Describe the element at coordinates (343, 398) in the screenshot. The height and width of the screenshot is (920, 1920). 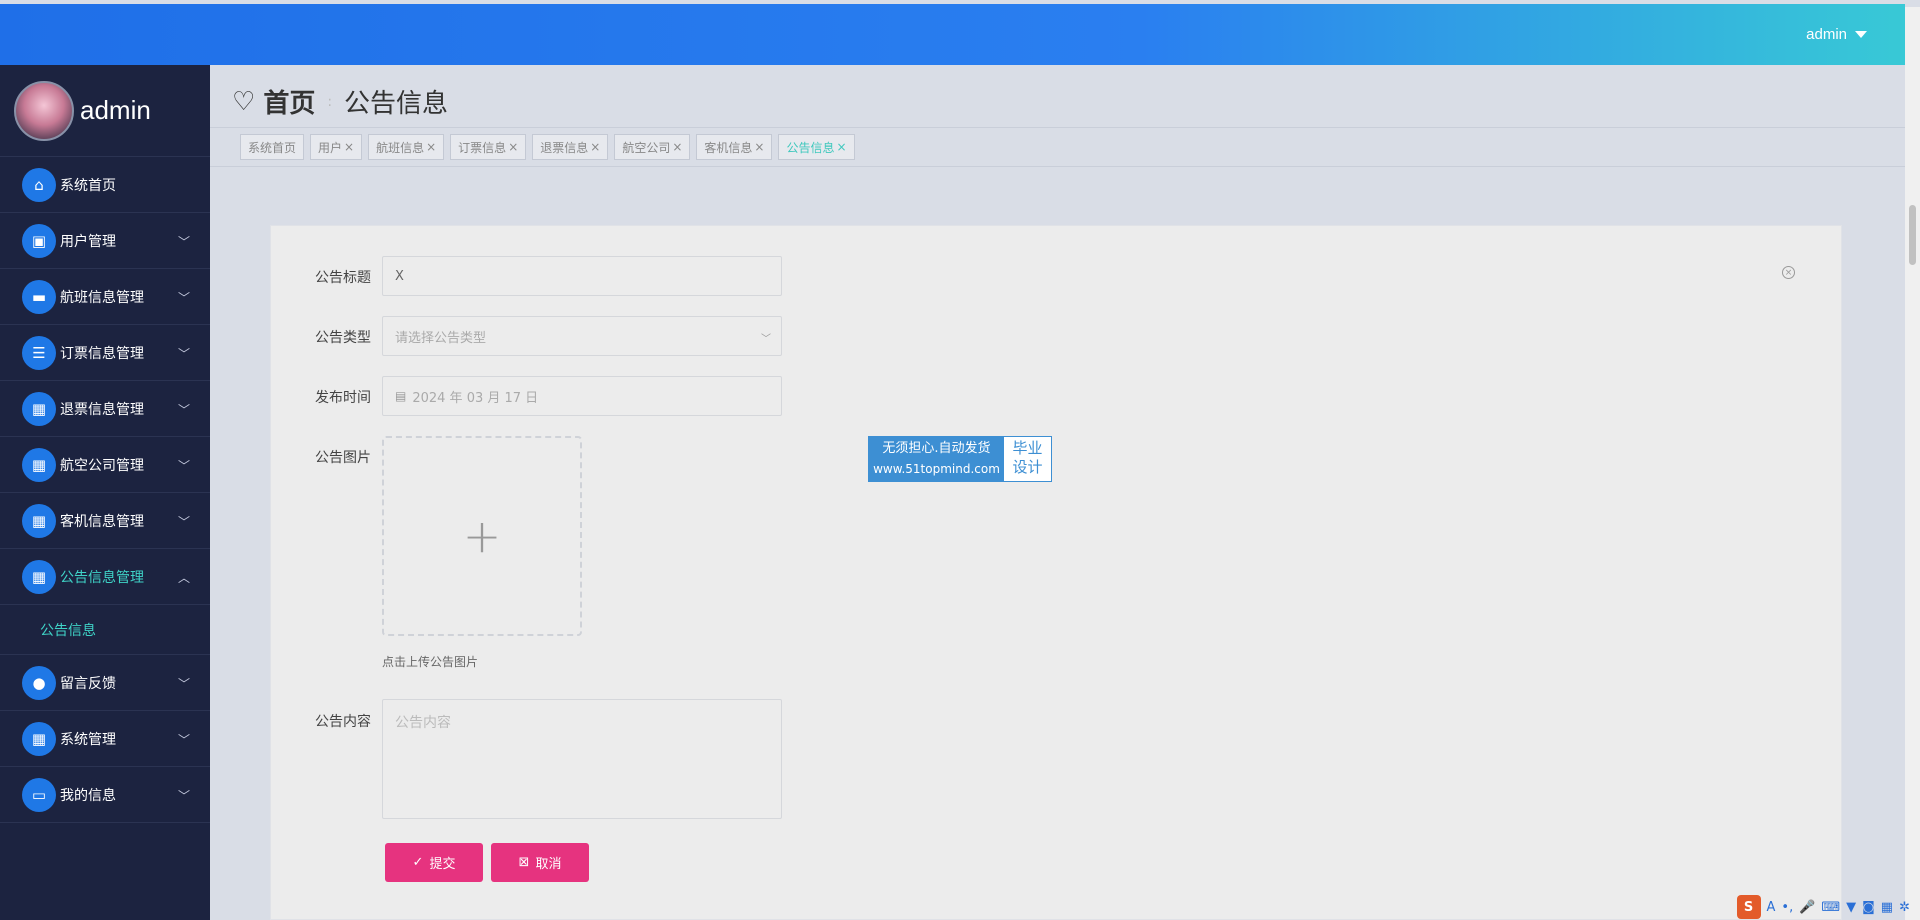
I see `time-label: 发布时间` at that location.